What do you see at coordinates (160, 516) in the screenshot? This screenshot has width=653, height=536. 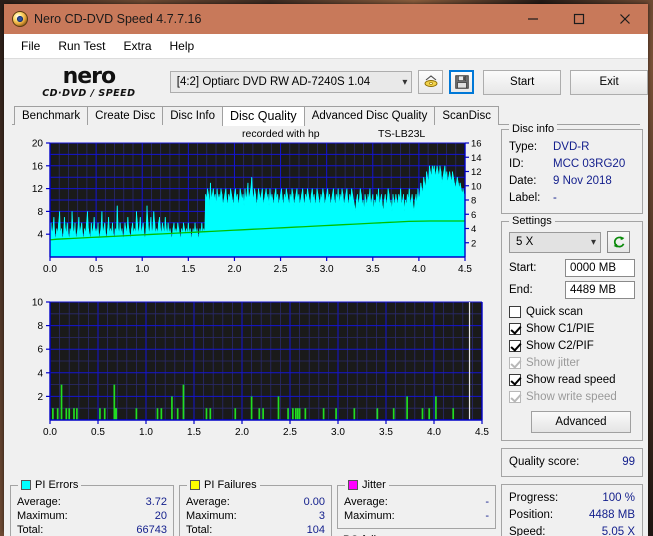 I see `pi-errors-maximum-value: 20` at bounding box center [160, 516].